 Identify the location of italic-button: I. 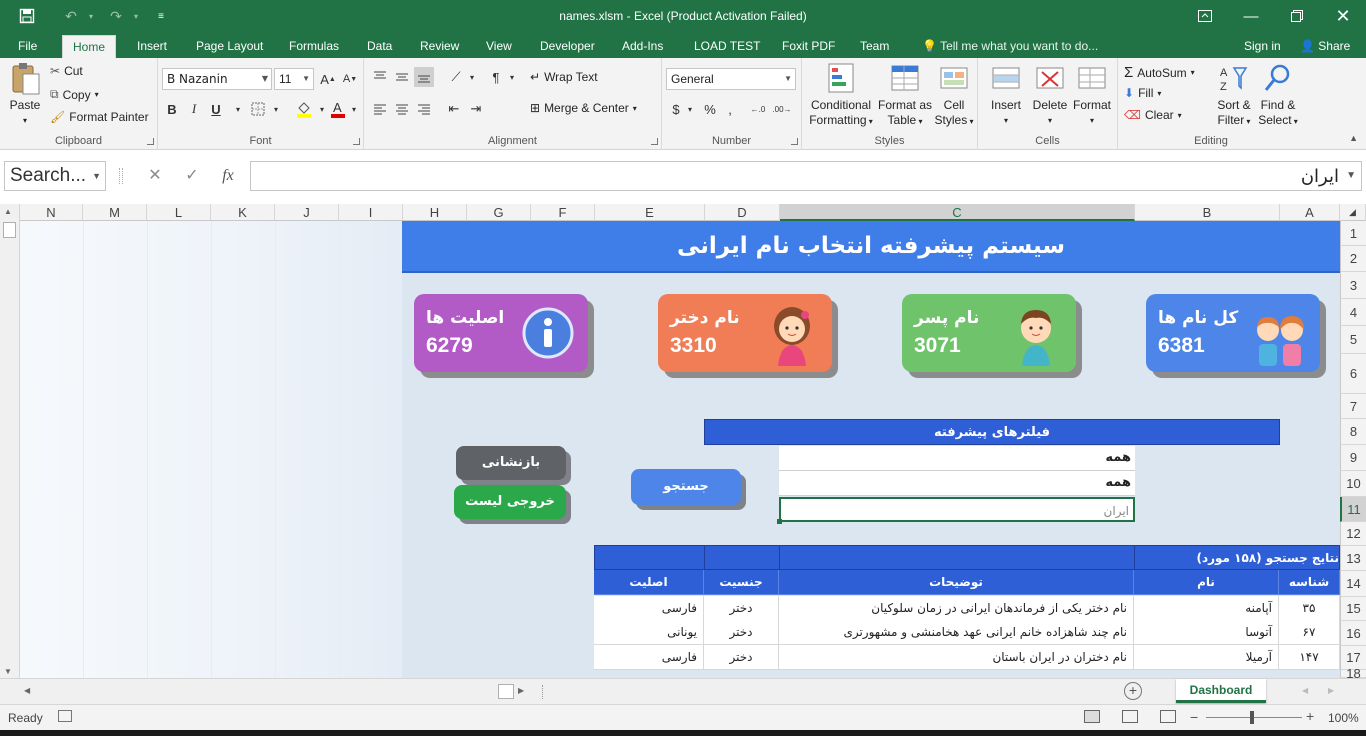
(194, 109).